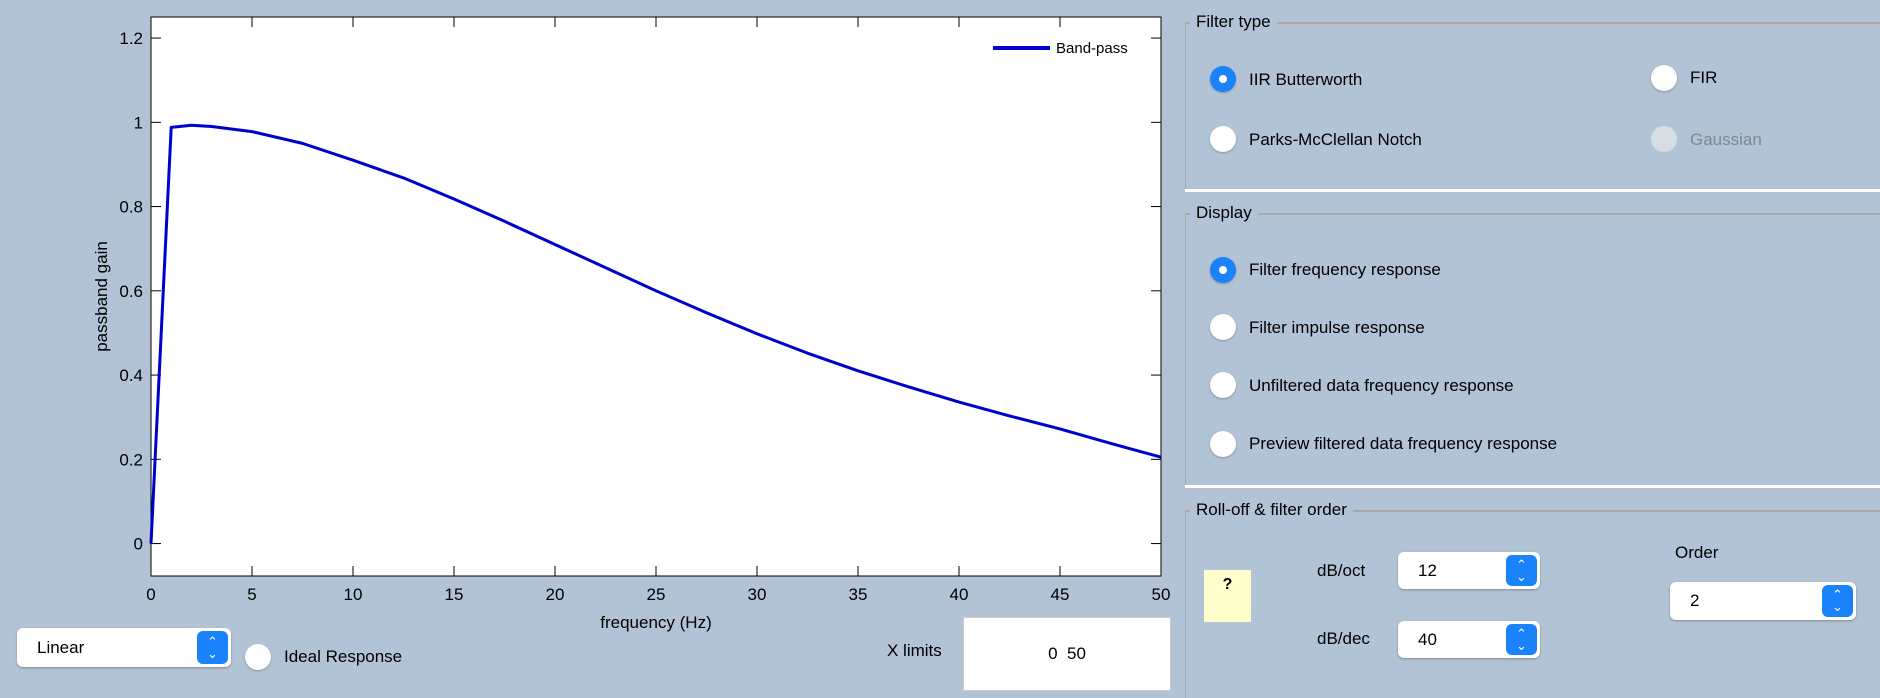 The image size is (1880, 698). I want to click on dboct-value: 12, so click(1427, 570).